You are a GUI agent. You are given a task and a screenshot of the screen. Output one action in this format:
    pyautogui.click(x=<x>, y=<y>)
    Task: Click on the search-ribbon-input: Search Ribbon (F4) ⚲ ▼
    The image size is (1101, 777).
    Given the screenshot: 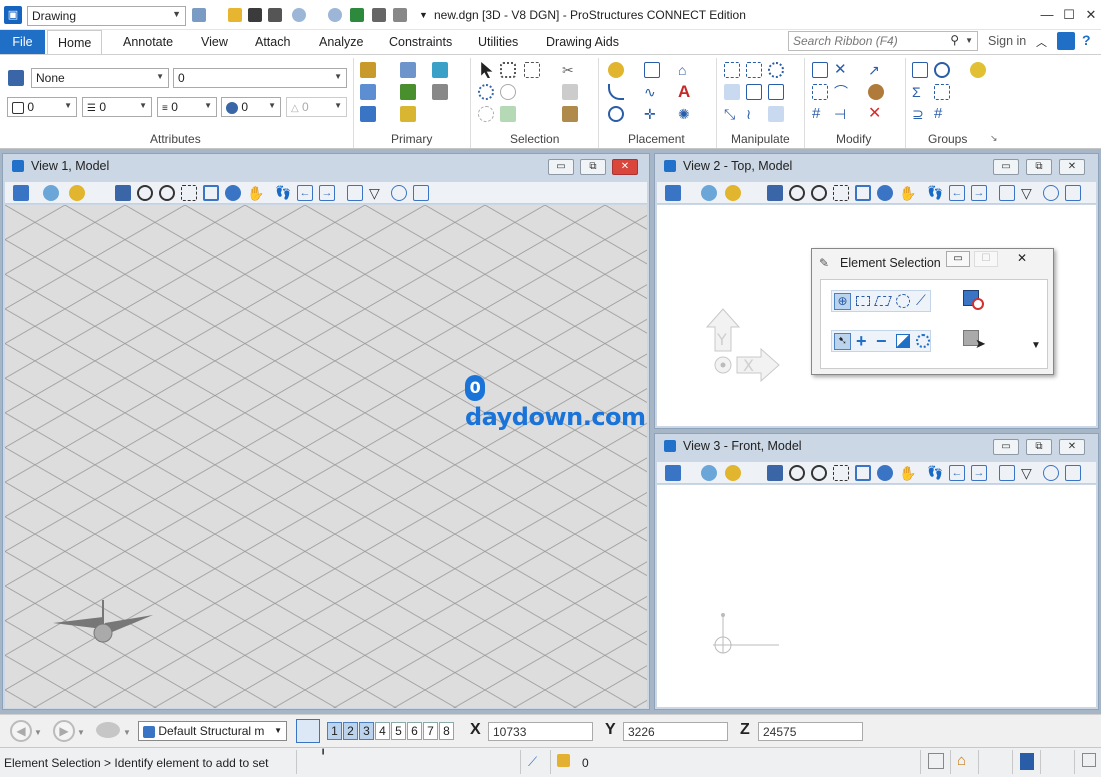 What is the action you would take?
    pyautogui.click(x=883, y=41)
    